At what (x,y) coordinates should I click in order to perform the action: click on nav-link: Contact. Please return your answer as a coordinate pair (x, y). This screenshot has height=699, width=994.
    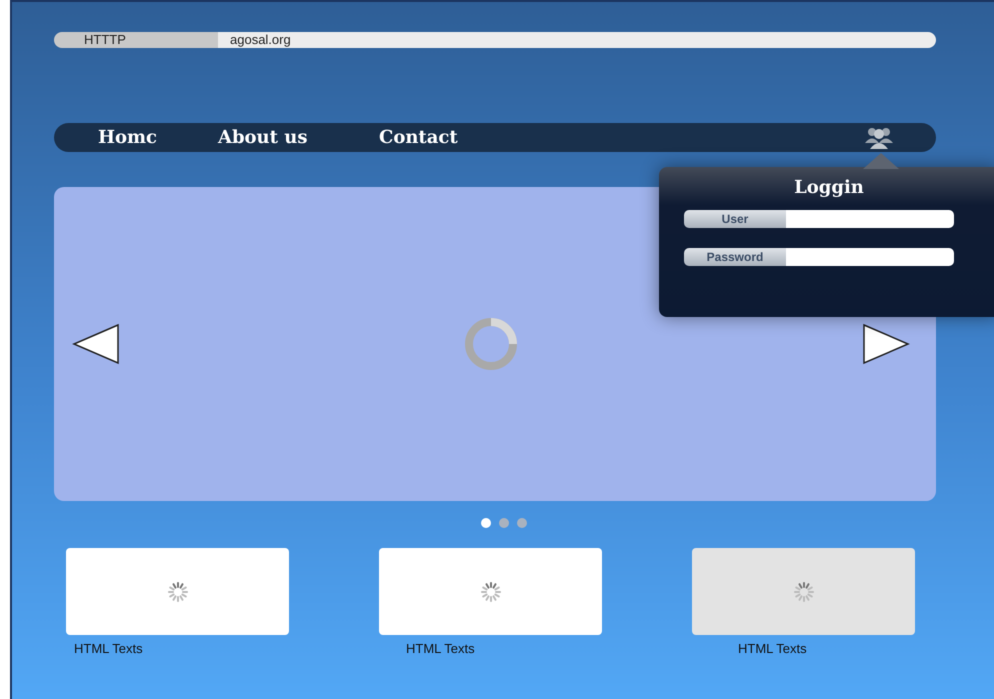
    Looking at the image, I should click on (418, 137).